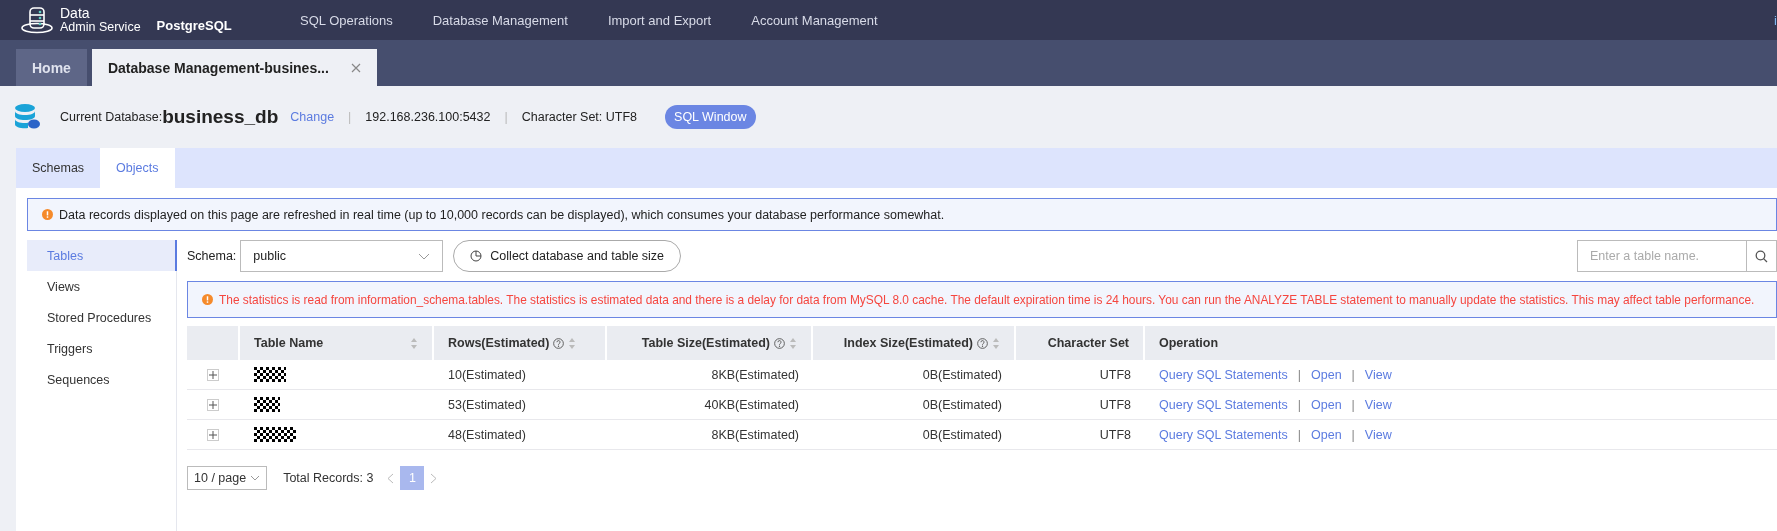 Image resolution: width=1777 pixels, height=531 pixels. What do you see at coordinates (28, 117) in the screenshot?
I see `database-icon` at bounding box center [28, 117].